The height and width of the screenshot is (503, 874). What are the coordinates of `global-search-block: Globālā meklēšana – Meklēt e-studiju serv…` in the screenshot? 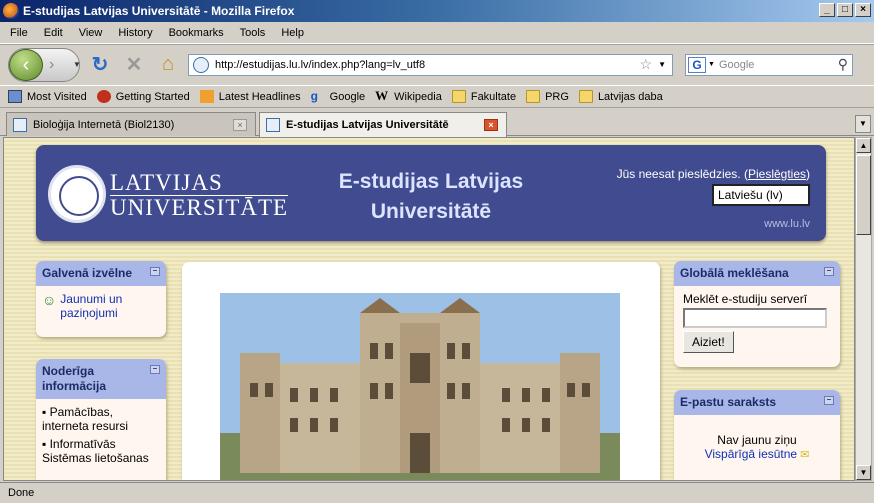 It's located at (757, 314).